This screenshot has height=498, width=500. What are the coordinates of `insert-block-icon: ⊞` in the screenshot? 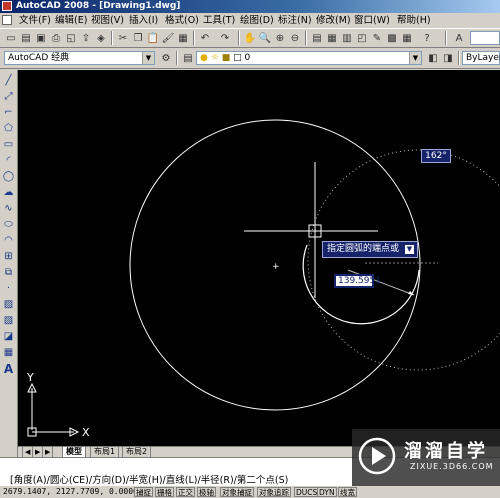 It's located at (8, 256).